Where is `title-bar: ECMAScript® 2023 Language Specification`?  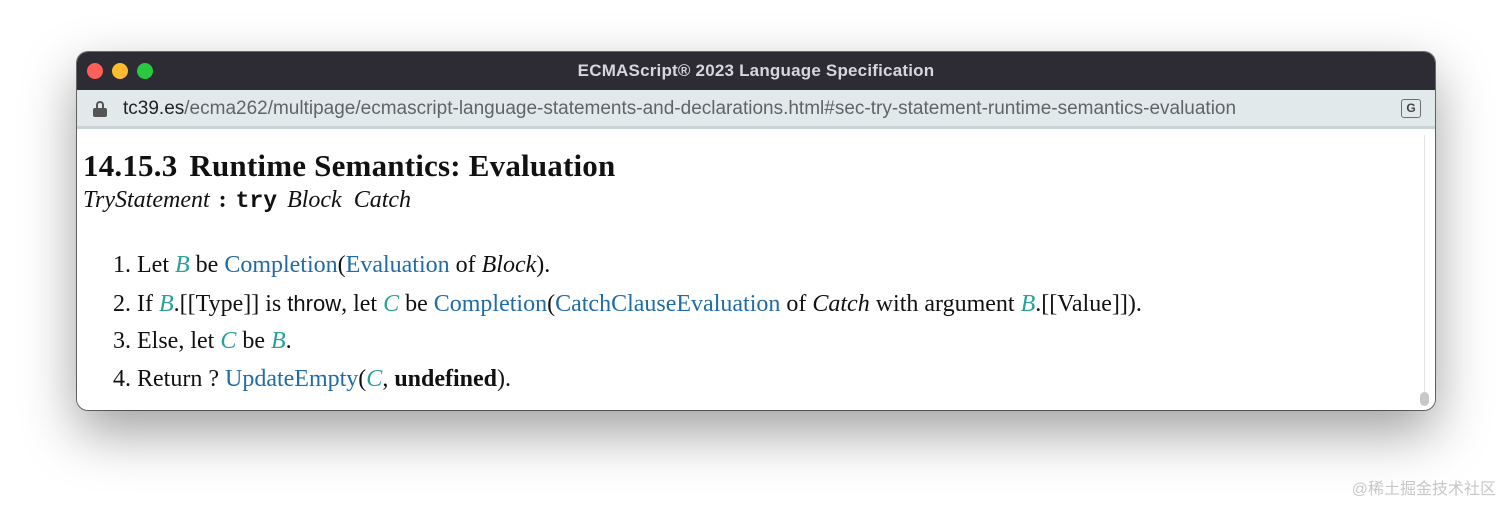
title-bar: ECMAScript® 2023 Language Specification is located at coordinates (756, 71).